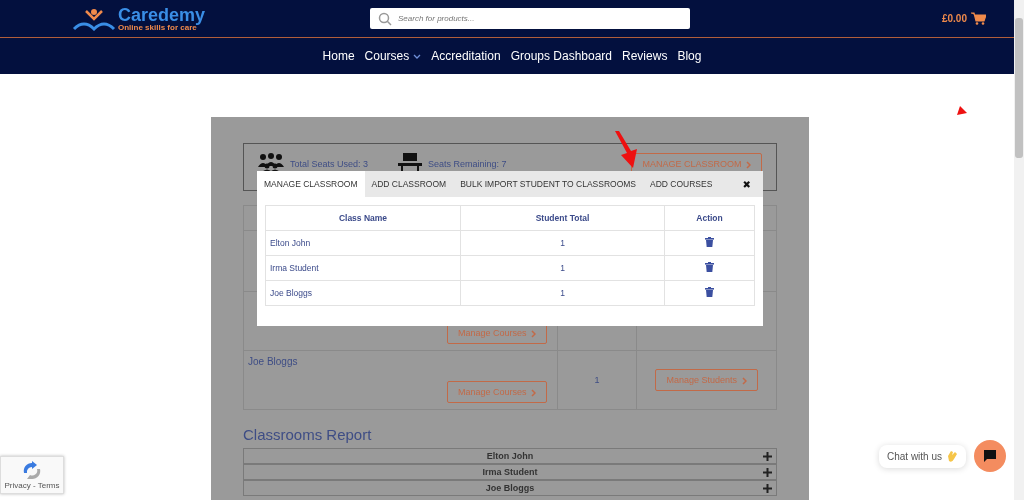  I want to click on annotation-arrow-drawing, so click(626, 150).